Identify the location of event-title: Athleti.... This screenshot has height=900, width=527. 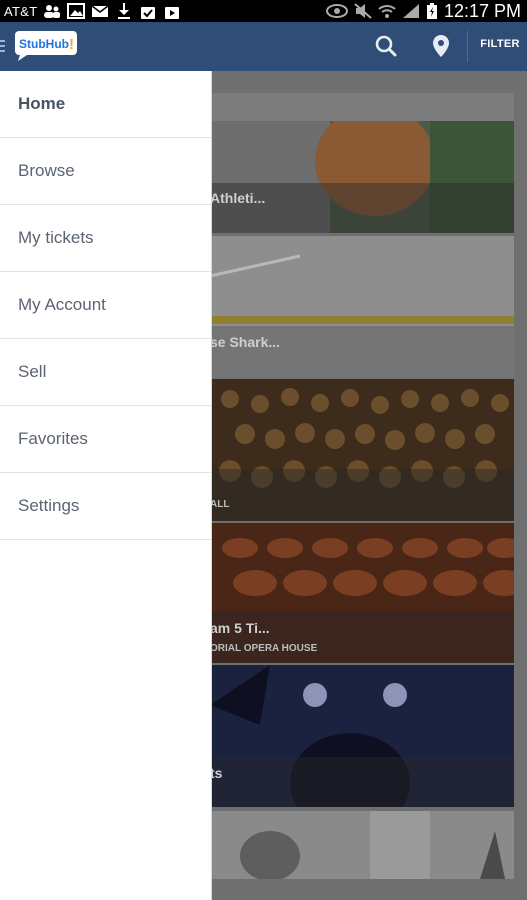
(238, 198).